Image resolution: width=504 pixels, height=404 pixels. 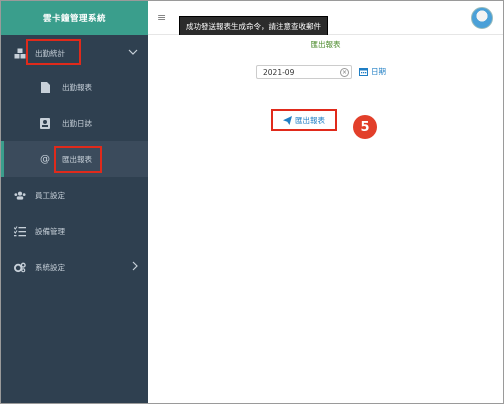 I want to click on avatar, so click(x=482, y=18).